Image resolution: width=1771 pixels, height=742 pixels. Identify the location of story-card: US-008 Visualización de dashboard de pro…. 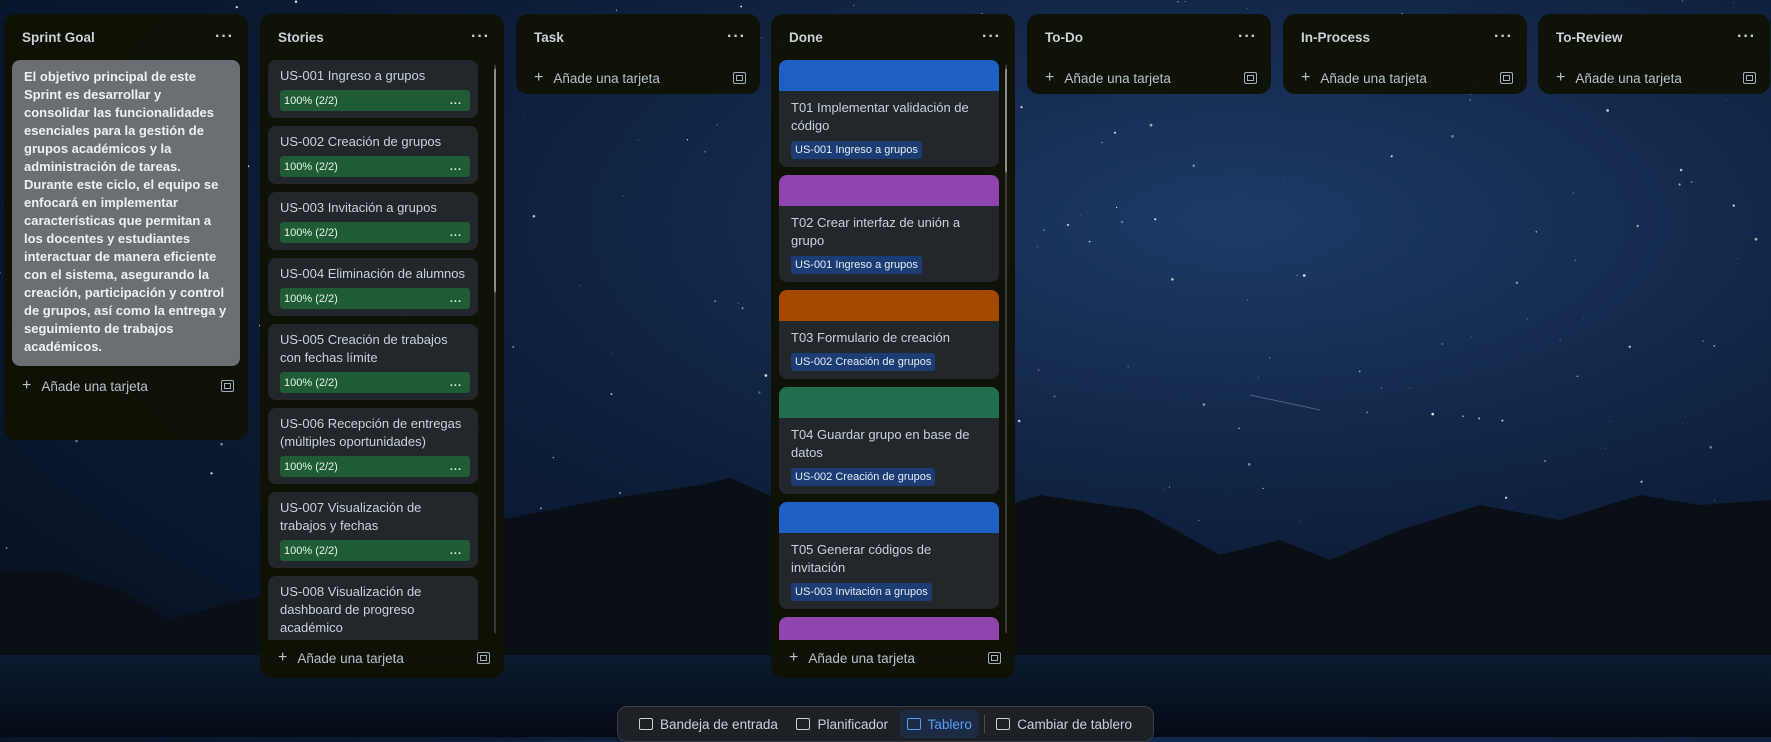
(373, 608).